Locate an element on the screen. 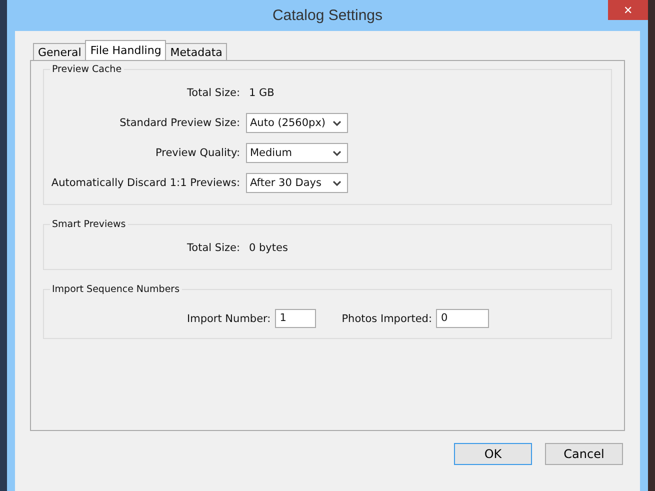  field-label: Preview Quality: is located at coordinates (197, 153).